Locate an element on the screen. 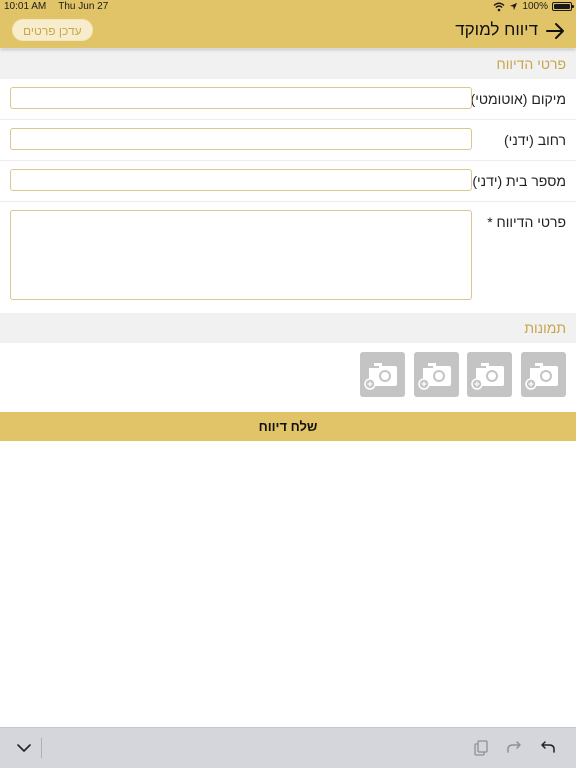 The image size is (576, 768). status-bar: 10:01 AM Thu Jun 27 100% is located at coordinates (288, 7).